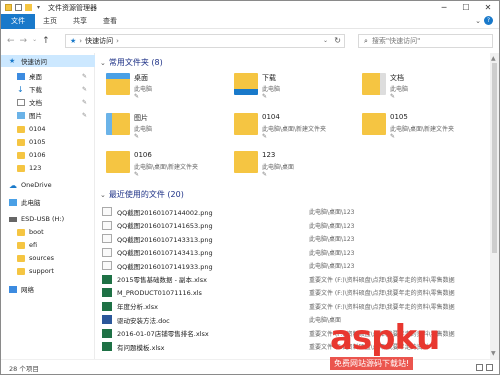 The image size is (500, 375). I want to click on recent-locations-icon: ⌄, so click(34, 41).